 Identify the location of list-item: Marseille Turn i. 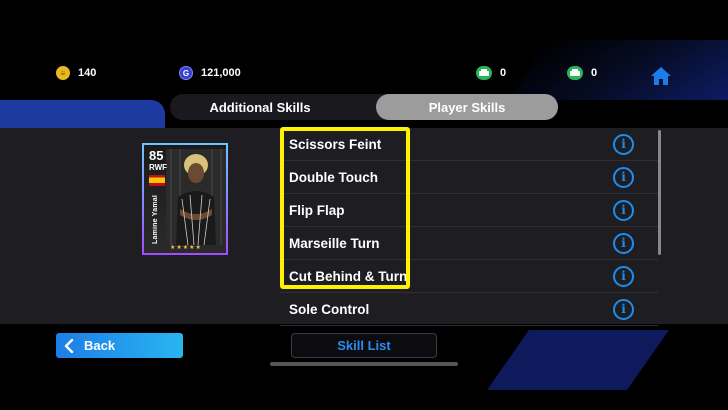
(469, 243).